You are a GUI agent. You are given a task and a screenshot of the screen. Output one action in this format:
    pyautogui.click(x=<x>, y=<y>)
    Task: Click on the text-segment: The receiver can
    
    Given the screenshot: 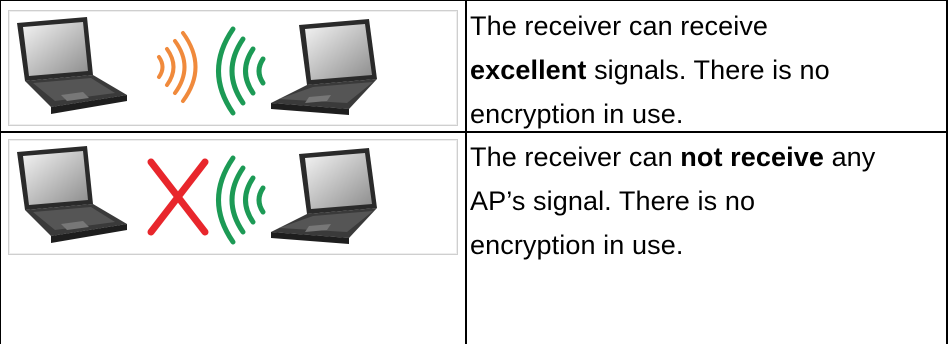 What is the action you would take?
    pyautogui.click(x=575, y=157)
    